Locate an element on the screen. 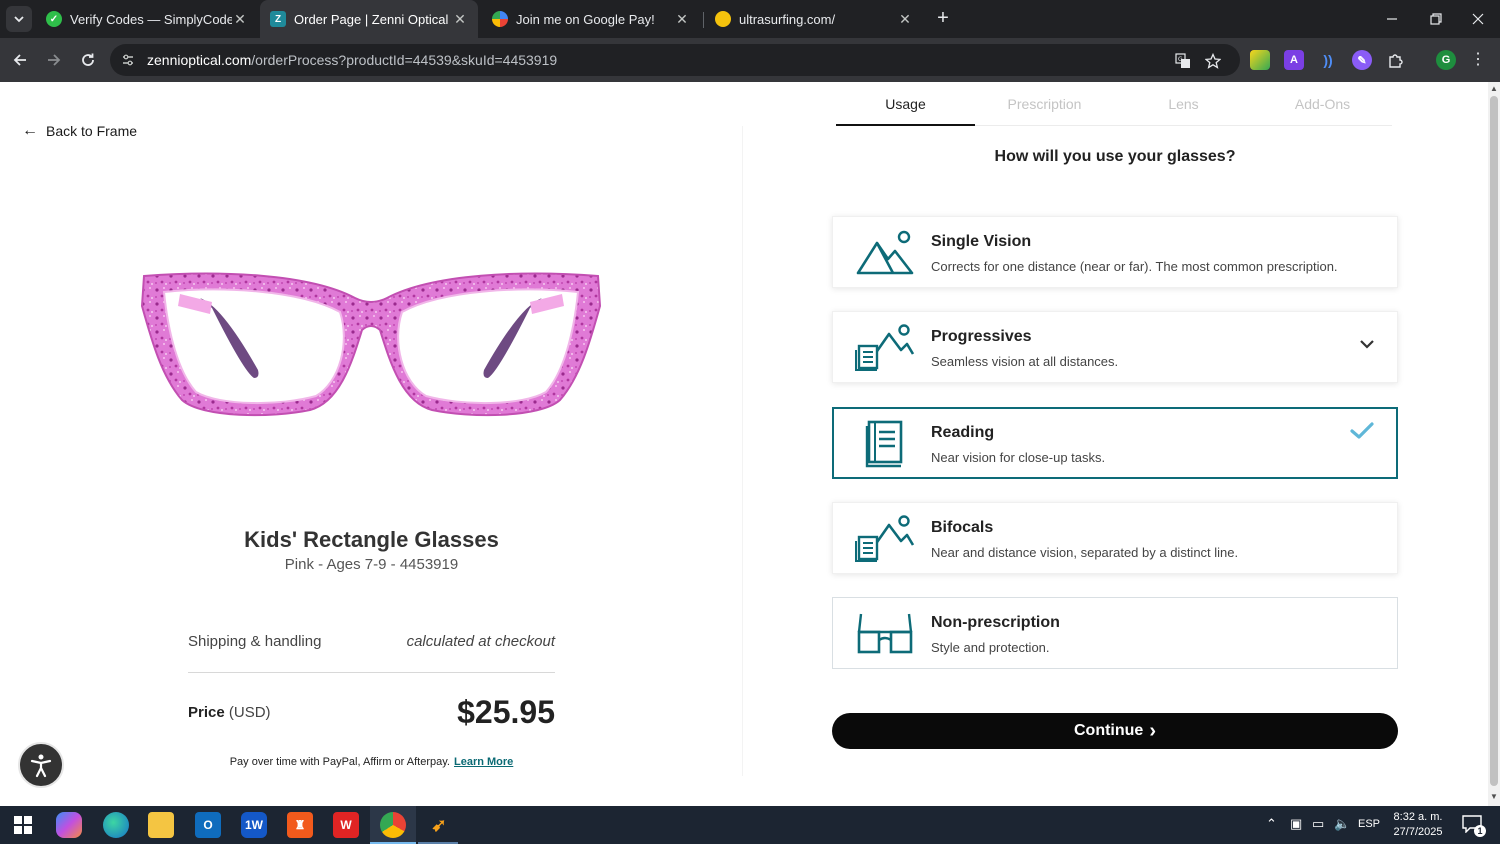 The height and width of the screenshot is (844, 1500). option-title: Bifocals is located at coordinates (962, 527).